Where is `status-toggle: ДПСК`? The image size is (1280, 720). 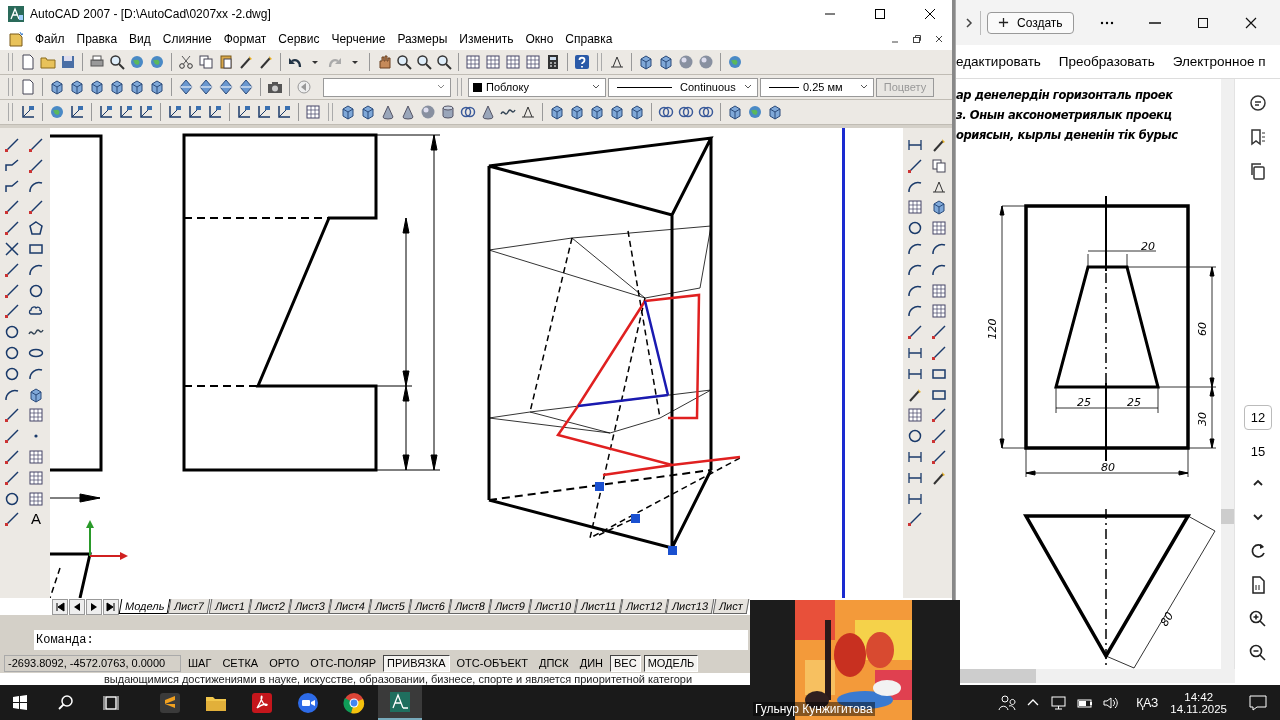
status-toggle: ДПСК is located at coordinates (554, 663).